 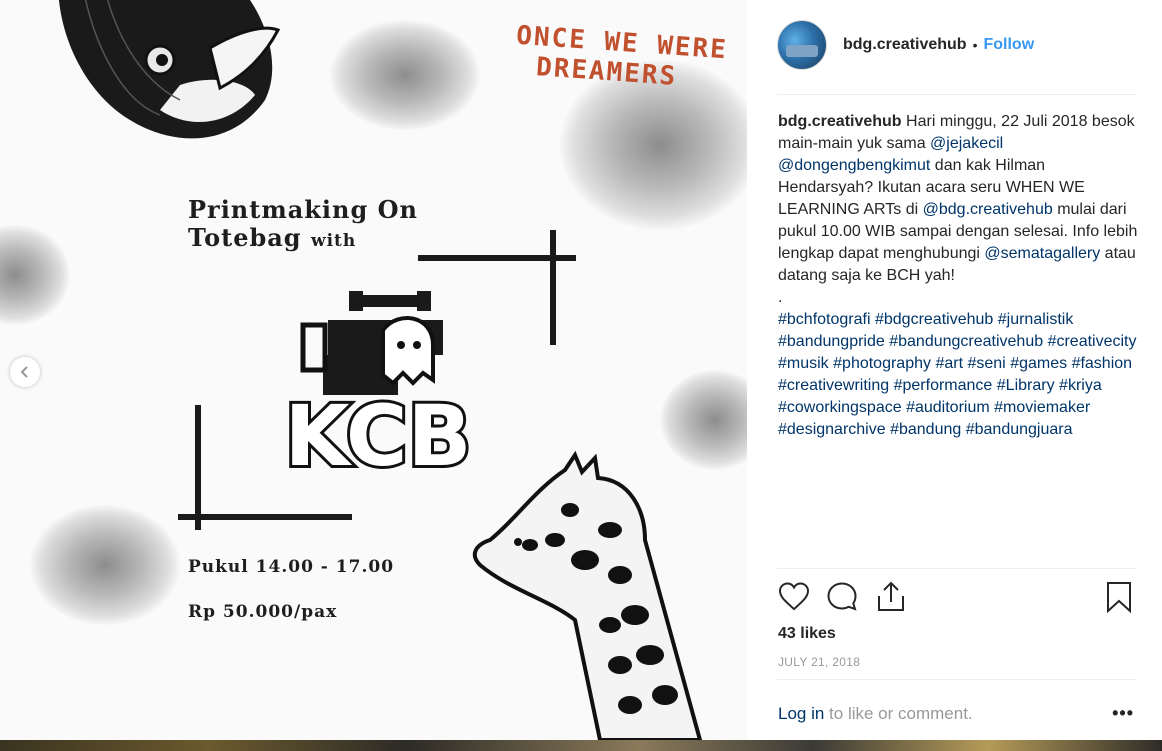 I want to click on hashtag-link: #auditorium, so click(x=948, y=407).